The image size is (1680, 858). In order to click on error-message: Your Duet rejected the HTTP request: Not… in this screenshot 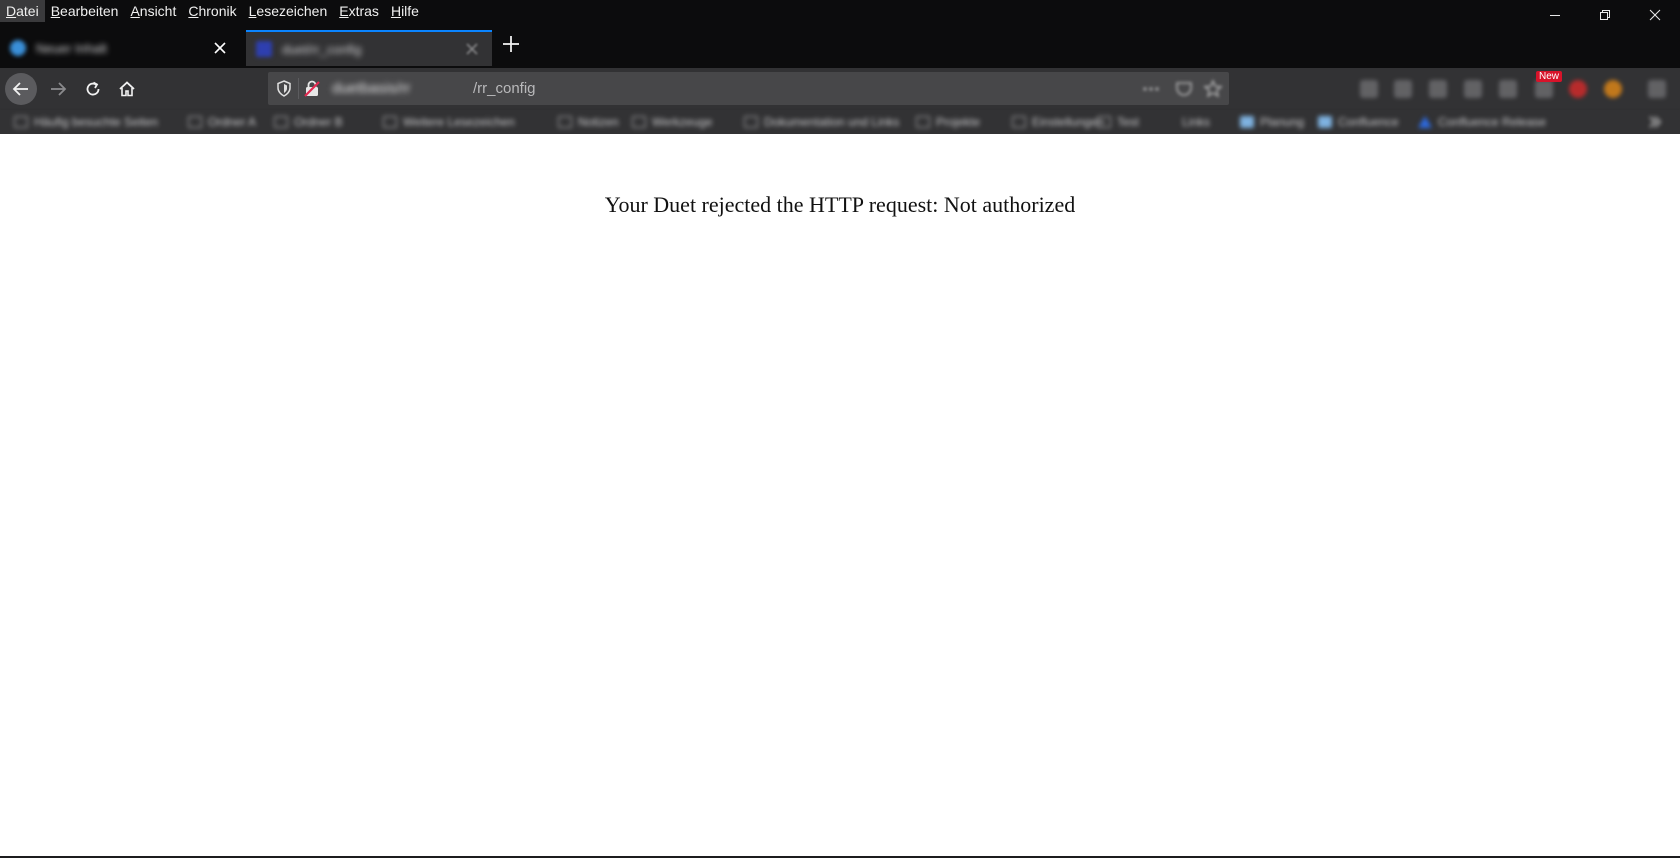, I will do `click(840, 204)`.